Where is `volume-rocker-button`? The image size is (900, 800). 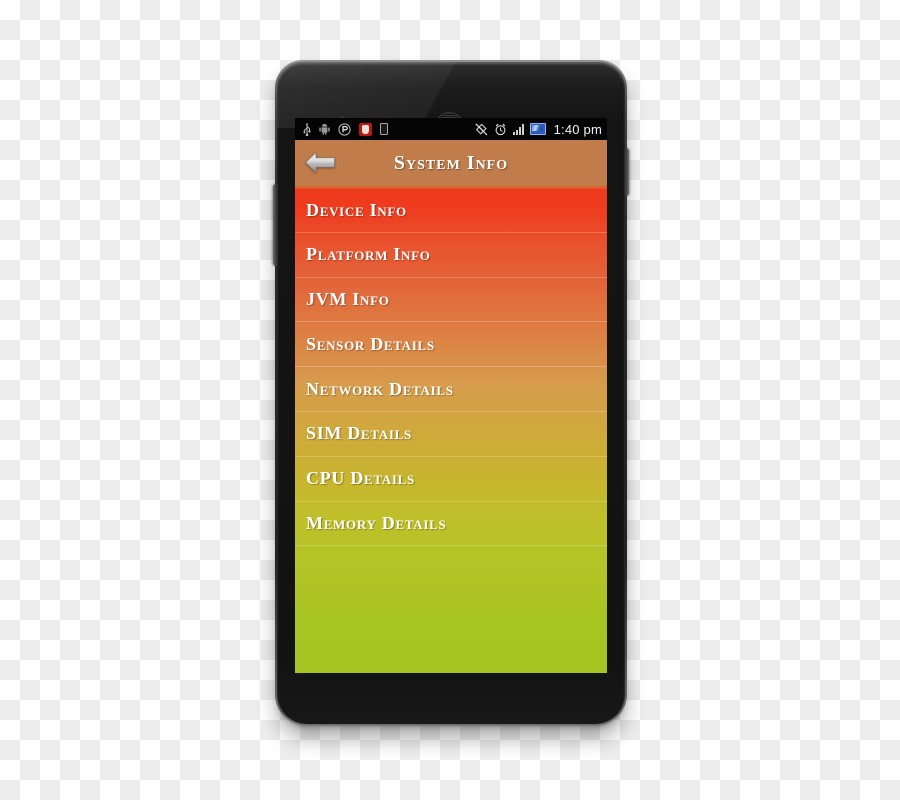 volume-rocker-button is located at coordinates (275, 225).